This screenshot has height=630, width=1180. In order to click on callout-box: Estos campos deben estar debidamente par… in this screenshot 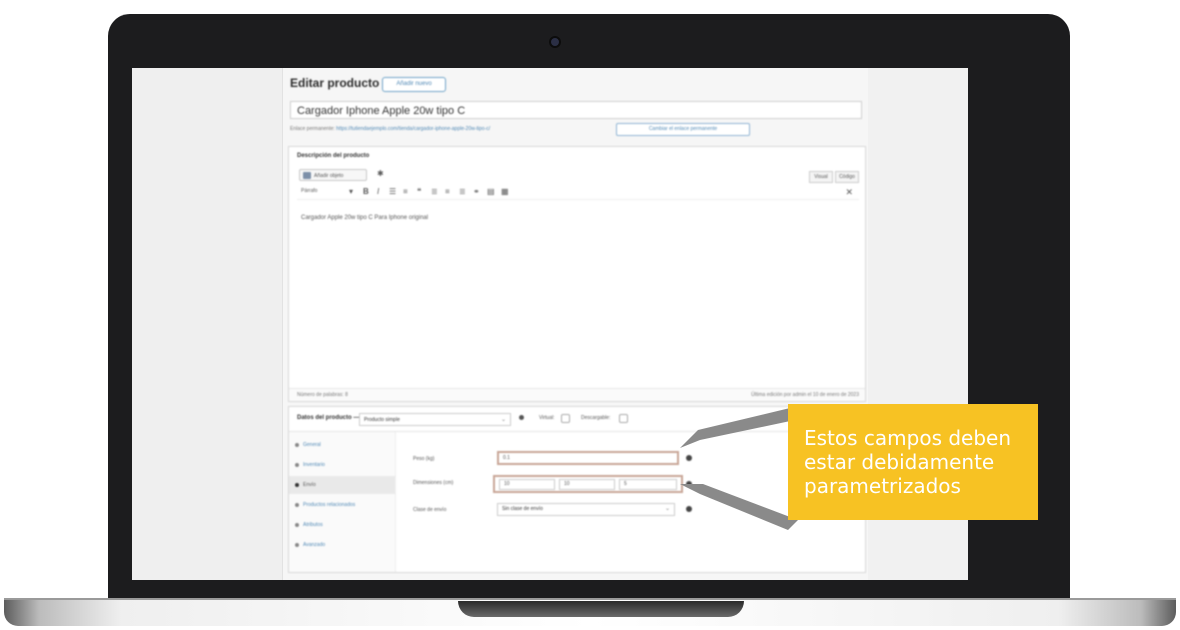, I will do `click(913, 462)`.